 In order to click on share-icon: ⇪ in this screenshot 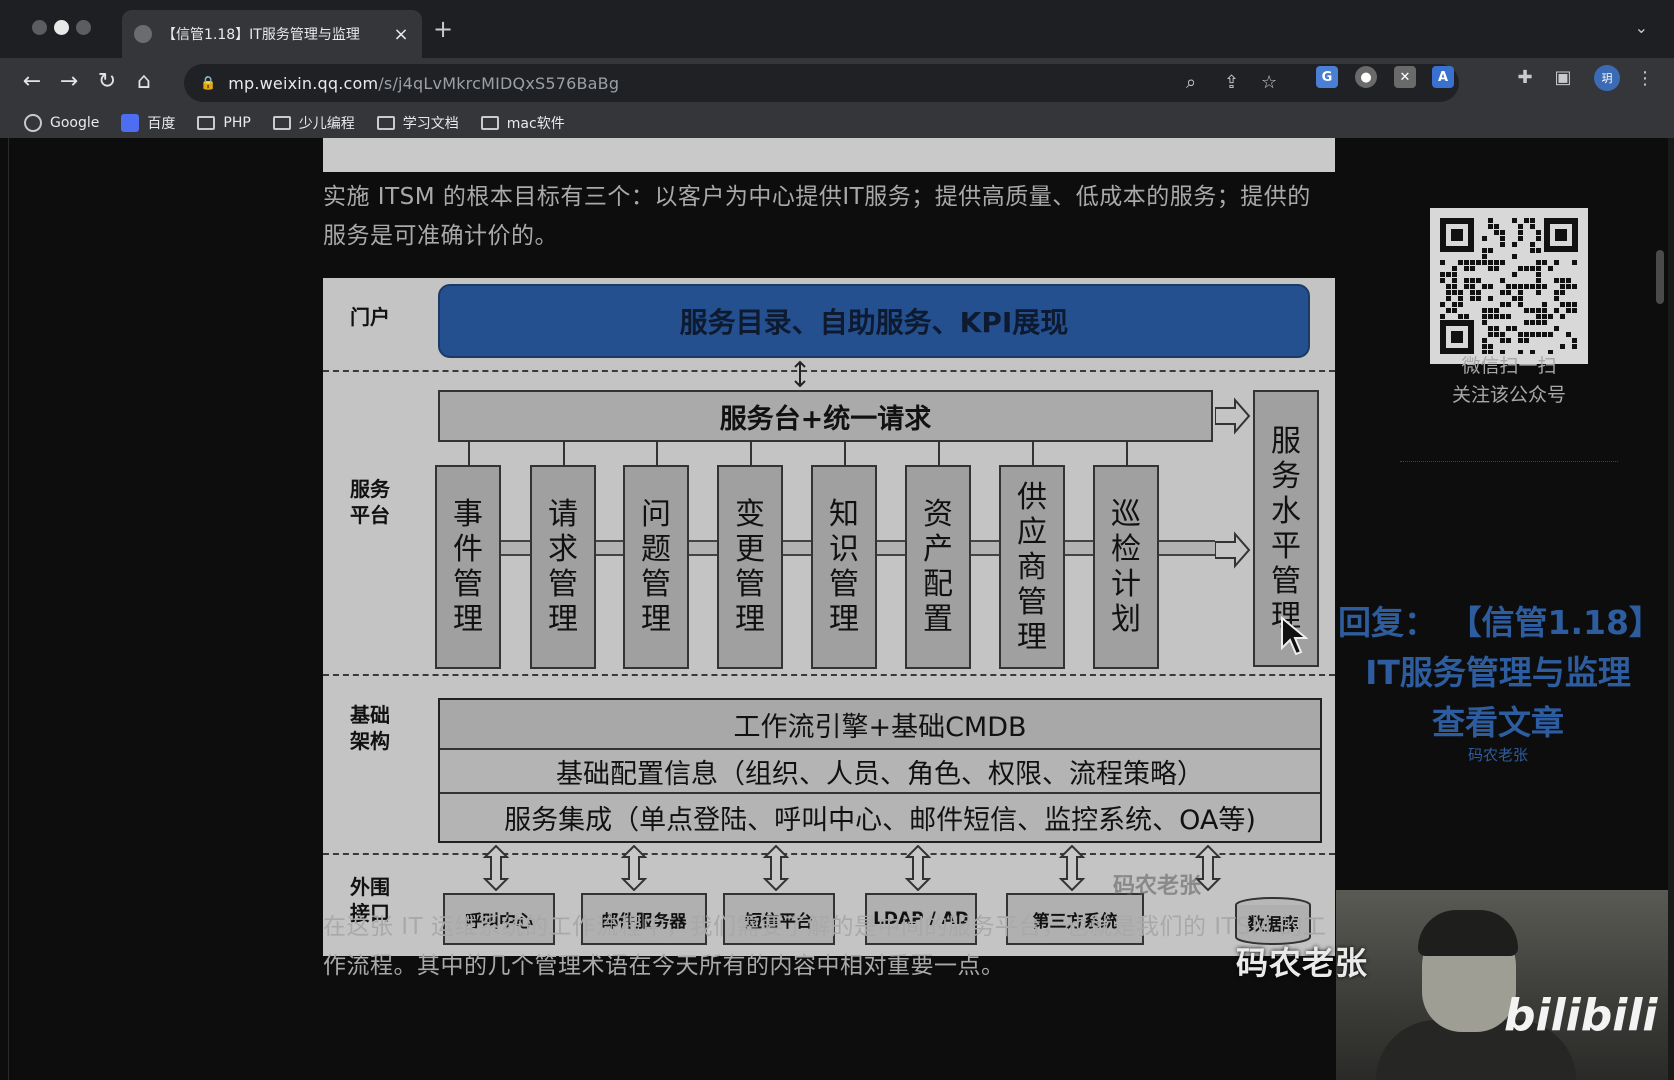, I will do `click(1231, 82)`.